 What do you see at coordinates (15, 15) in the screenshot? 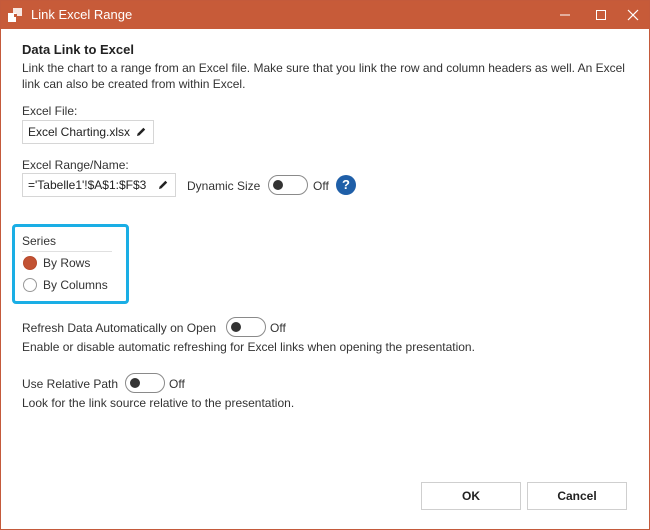
I see `app-icon` at bounding box center [15, 15].